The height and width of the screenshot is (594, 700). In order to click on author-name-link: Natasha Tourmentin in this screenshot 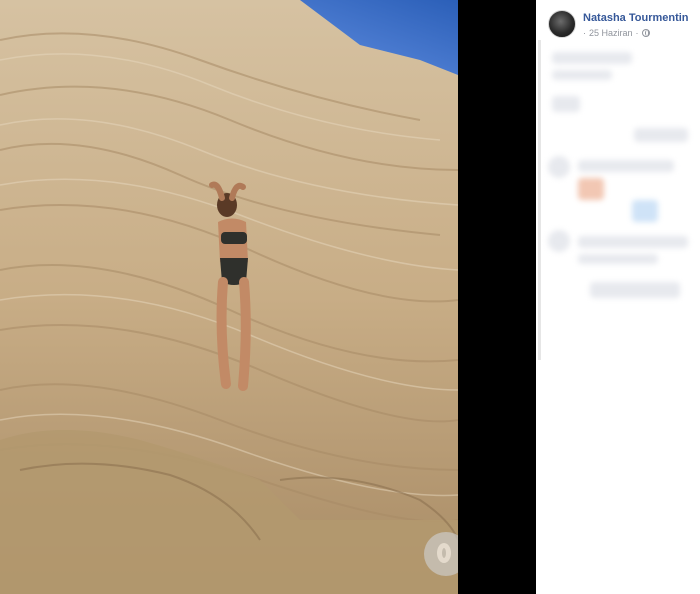, I will do `click(636, 18)`.